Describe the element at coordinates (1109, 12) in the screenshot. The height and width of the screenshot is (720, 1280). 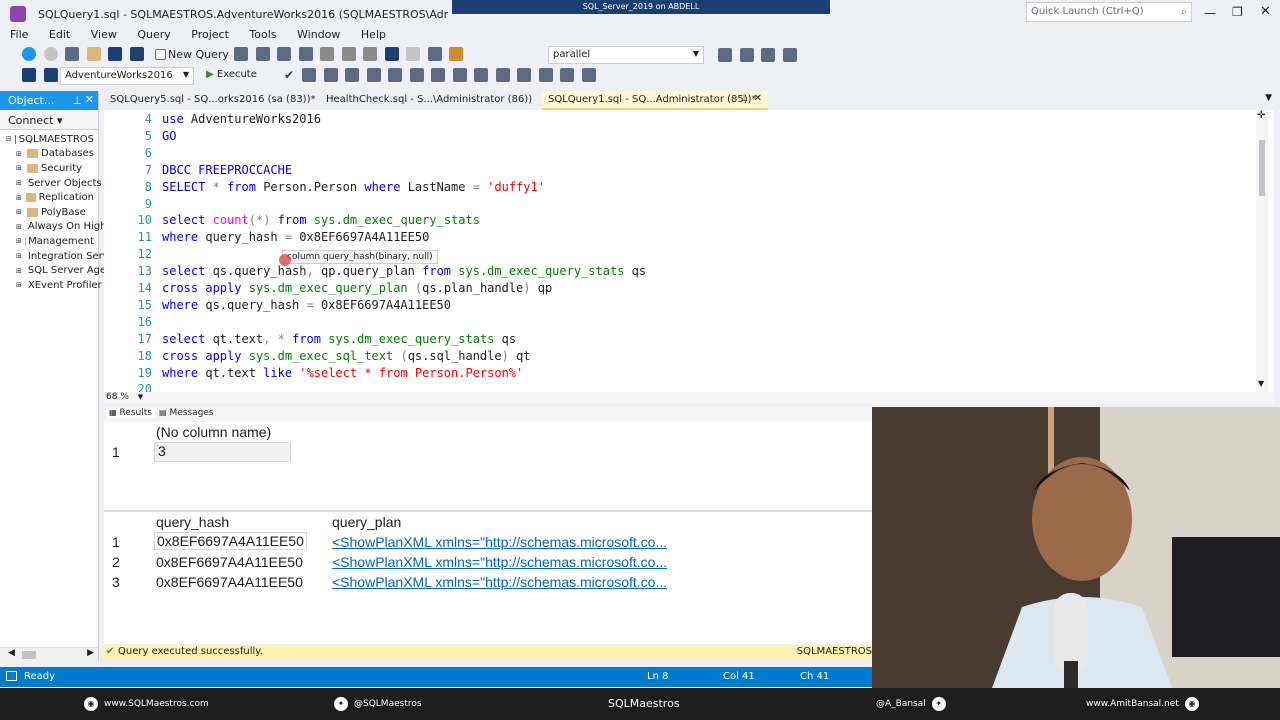
I see `quick-launch-box: Quick Launch (Ctrl+Q) ⌕` at that location.